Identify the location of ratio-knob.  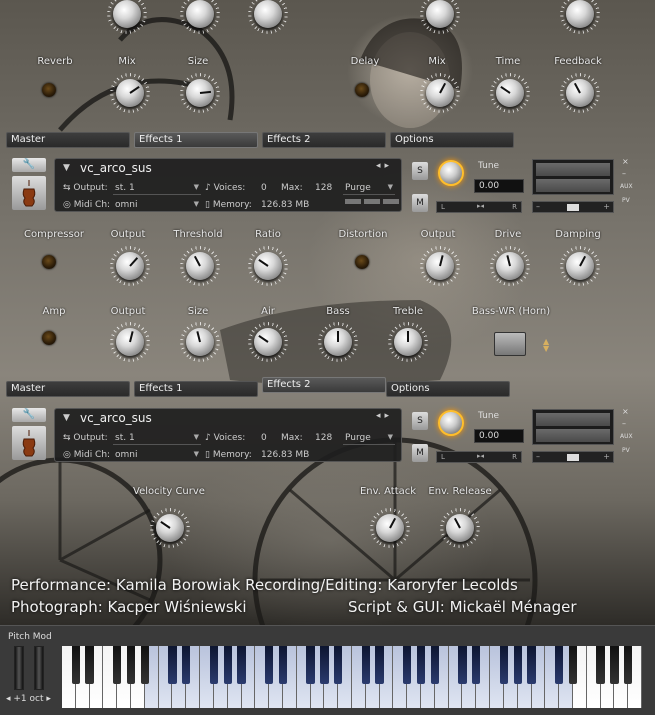
(268, 266).